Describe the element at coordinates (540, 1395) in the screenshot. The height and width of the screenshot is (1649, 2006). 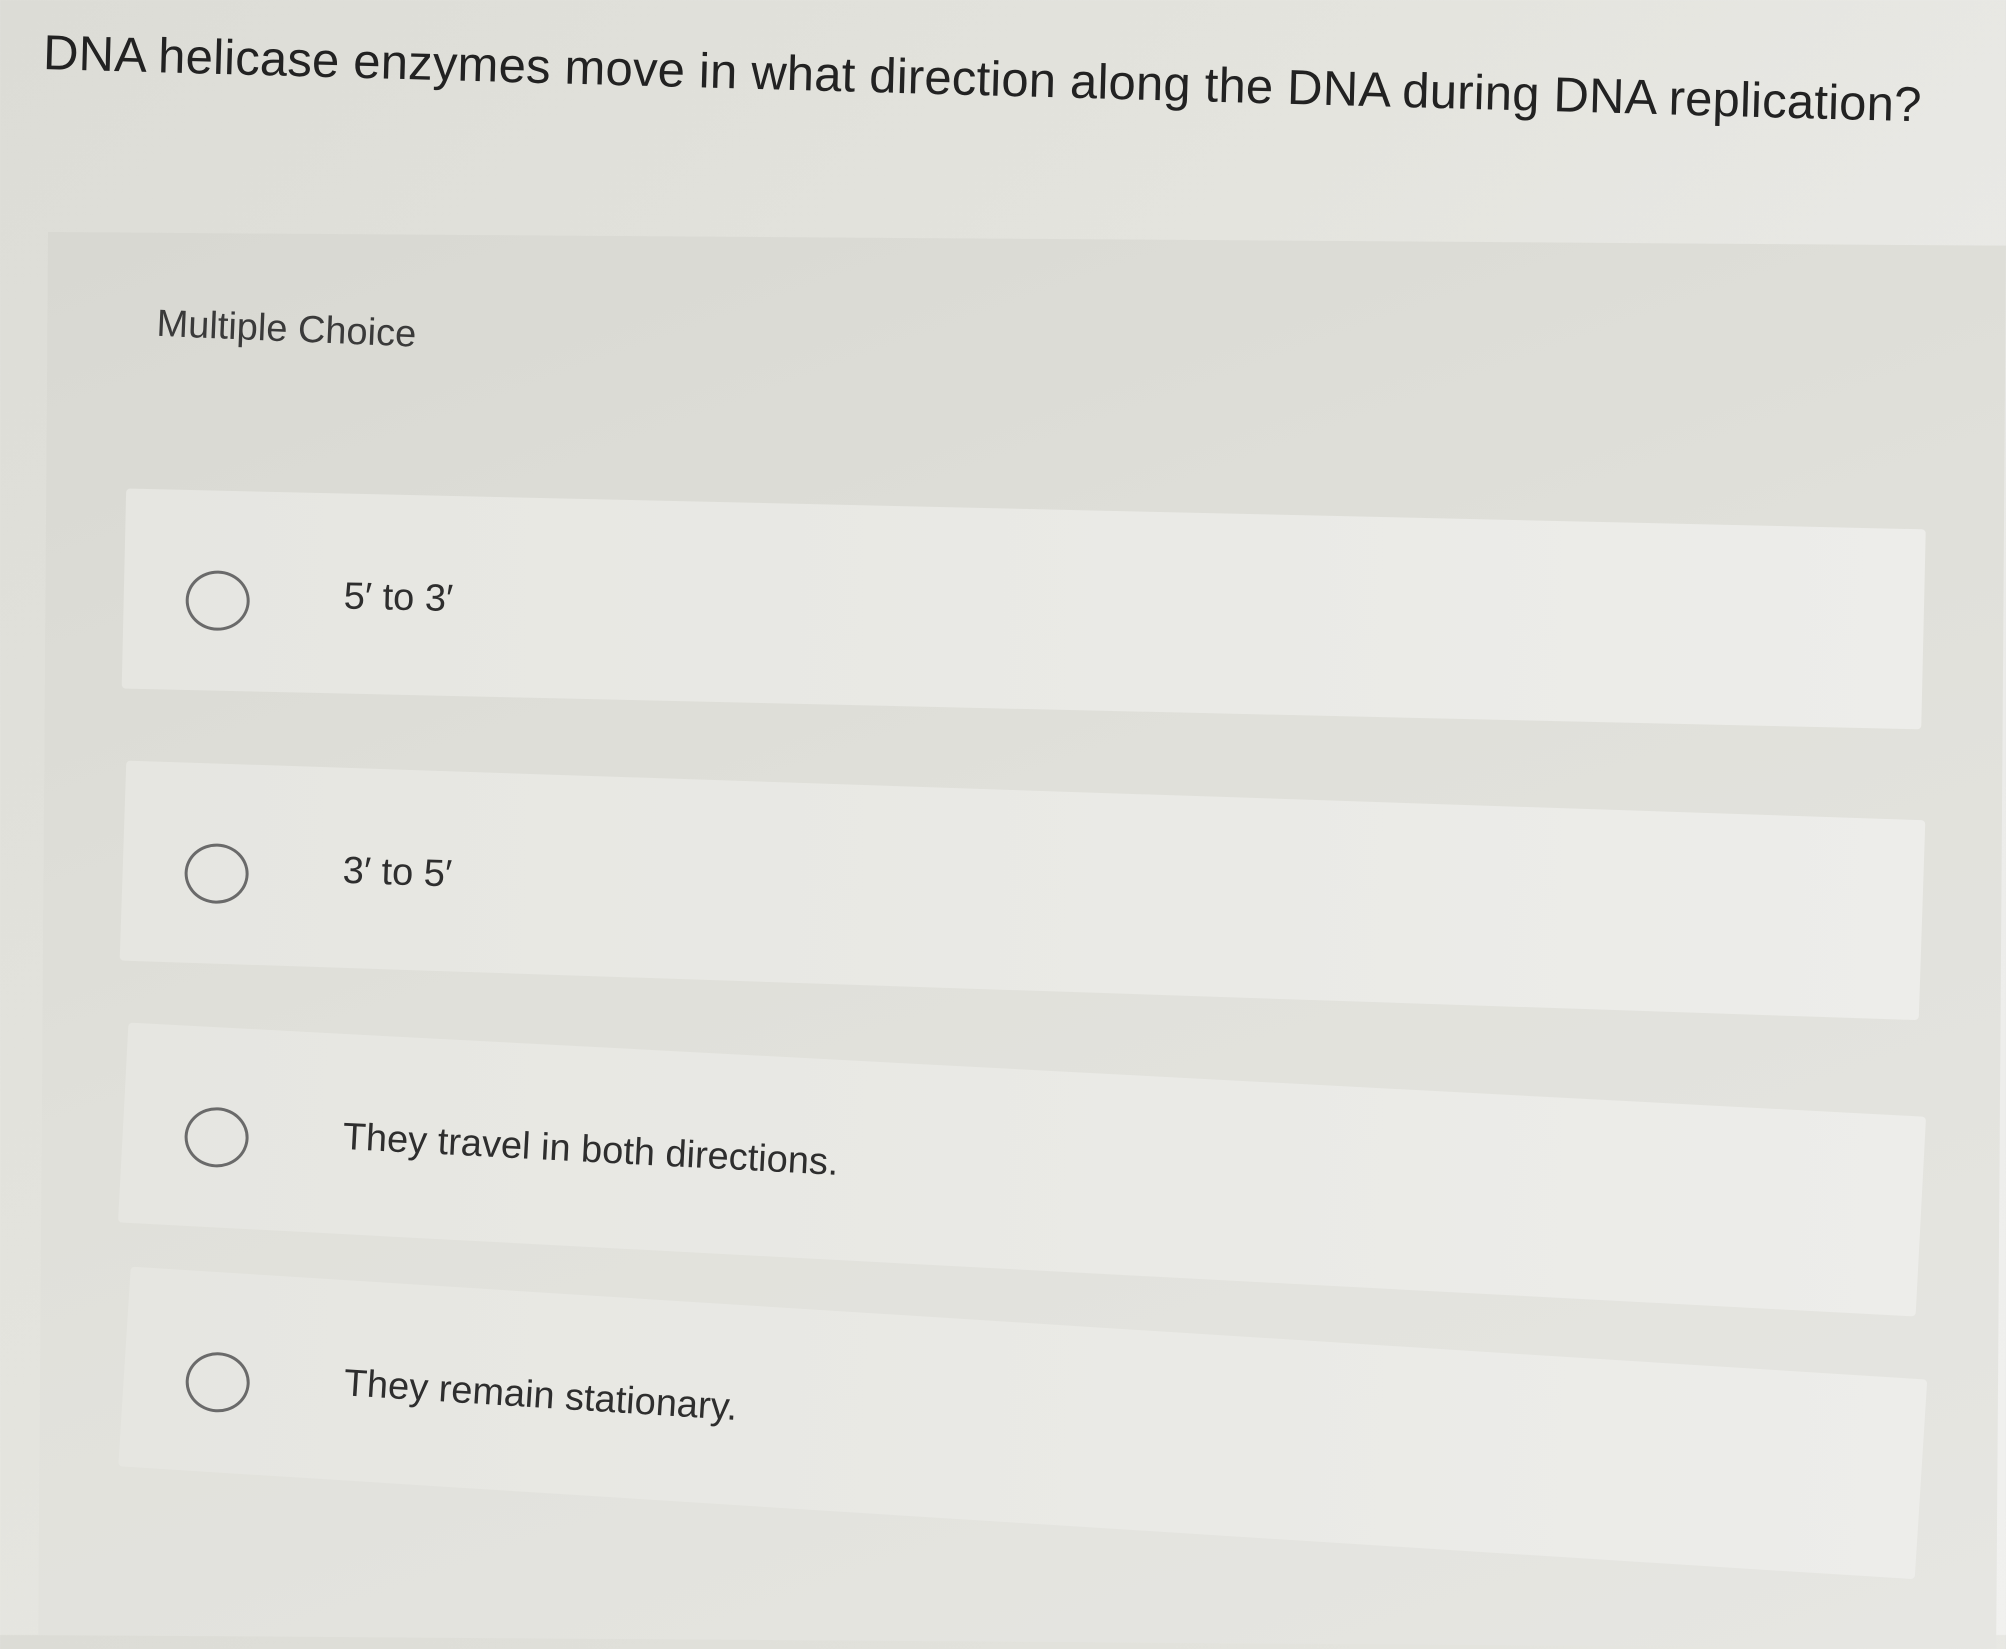
I see `option-label: They remain stationary.` at that location.